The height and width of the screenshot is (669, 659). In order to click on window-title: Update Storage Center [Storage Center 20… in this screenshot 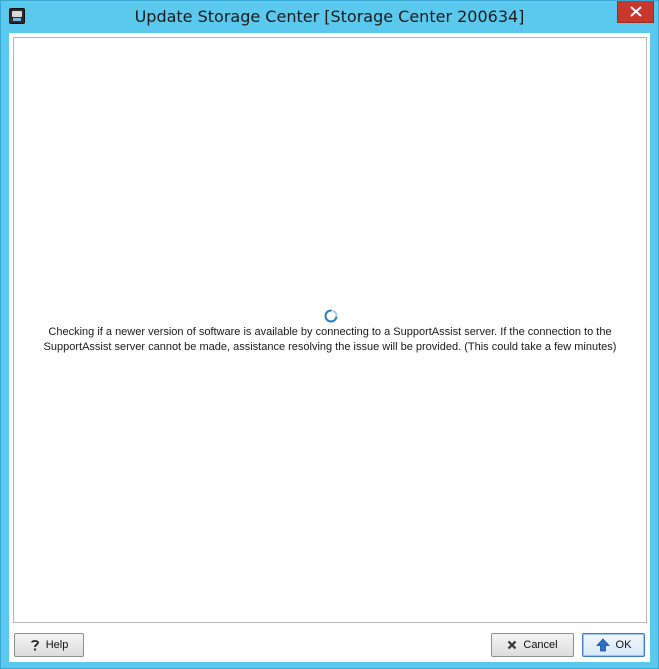, I will do `click(329, 16)`.